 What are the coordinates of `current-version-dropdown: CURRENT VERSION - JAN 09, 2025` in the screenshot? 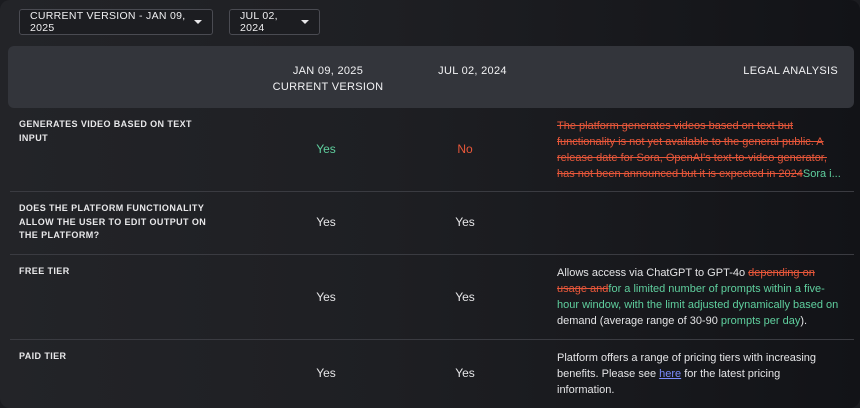 It's located at (116, 22).